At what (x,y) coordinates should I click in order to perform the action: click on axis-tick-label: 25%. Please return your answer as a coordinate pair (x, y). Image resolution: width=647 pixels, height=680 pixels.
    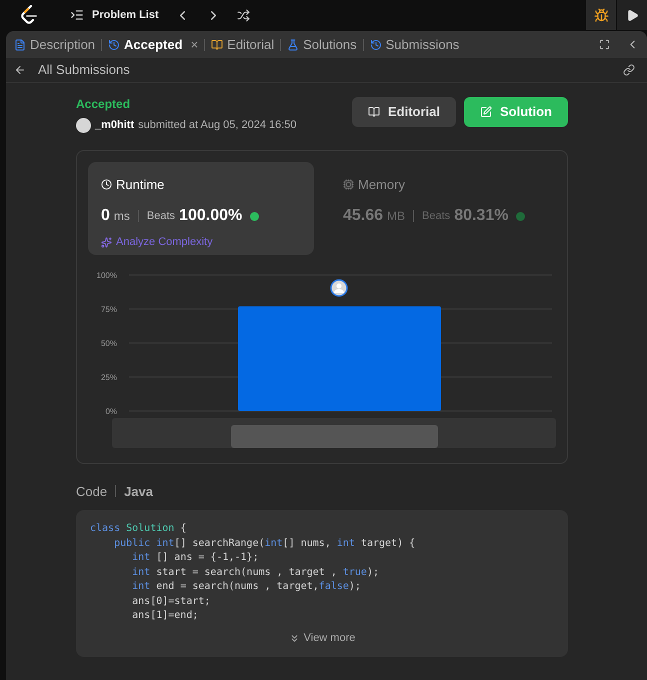
    Looking at the image, I should click on (108, 377).